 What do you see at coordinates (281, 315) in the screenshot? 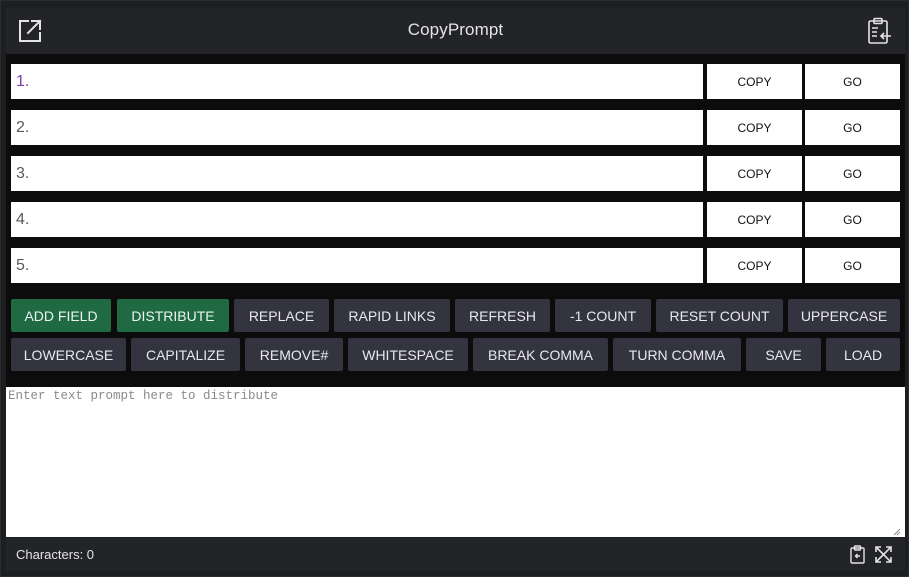
I see `replace-button: REPLACE` at bounding box center [281, 315].